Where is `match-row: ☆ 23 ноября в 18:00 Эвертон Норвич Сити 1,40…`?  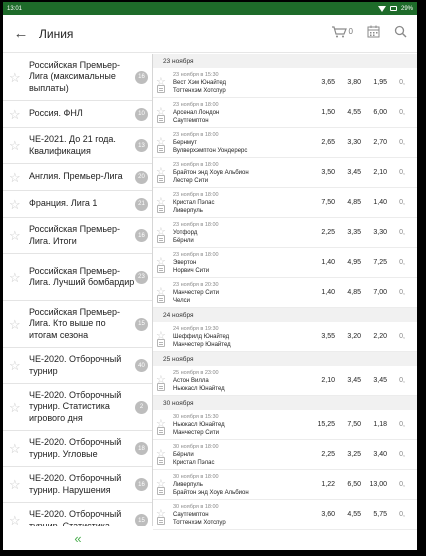 match-row: ☆ 23 ноября в 18:00 Эвертон Норвич Сити 1,40… is located at coordinates (285, 263).